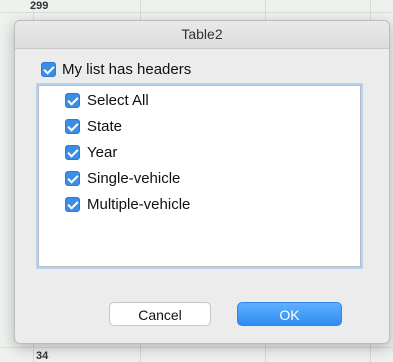  Describe the element at coordinates (139, 204) in the screenshot. I see `list-item-label: Multiple-vehicle` at that location.